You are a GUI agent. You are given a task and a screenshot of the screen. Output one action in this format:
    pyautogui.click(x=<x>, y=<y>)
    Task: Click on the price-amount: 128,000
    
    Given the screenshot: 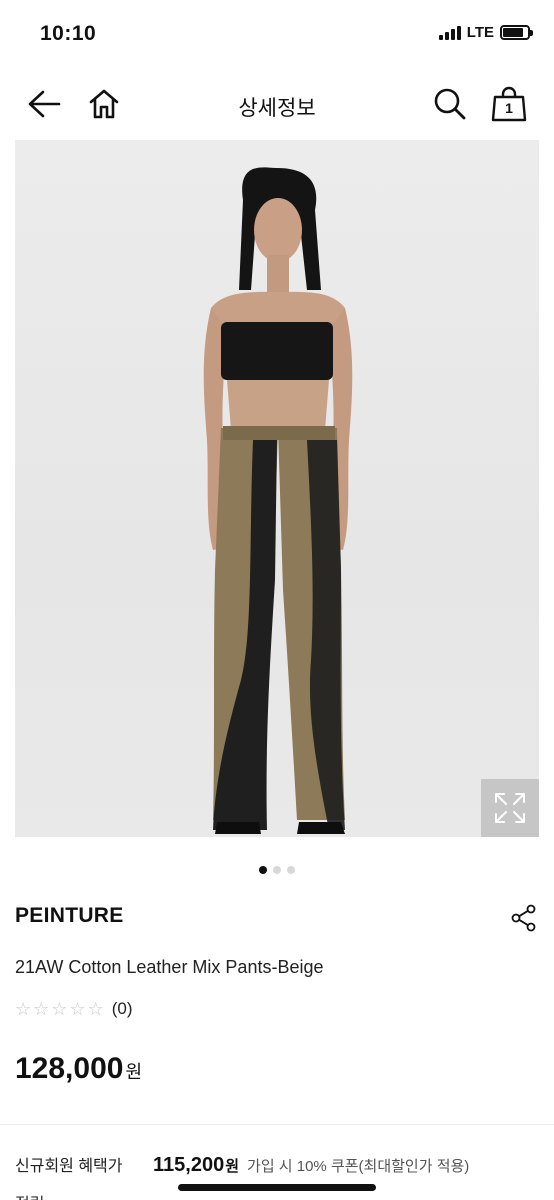 What is the action you would take?
    pyautogui.click(x=69, y=1068)
    